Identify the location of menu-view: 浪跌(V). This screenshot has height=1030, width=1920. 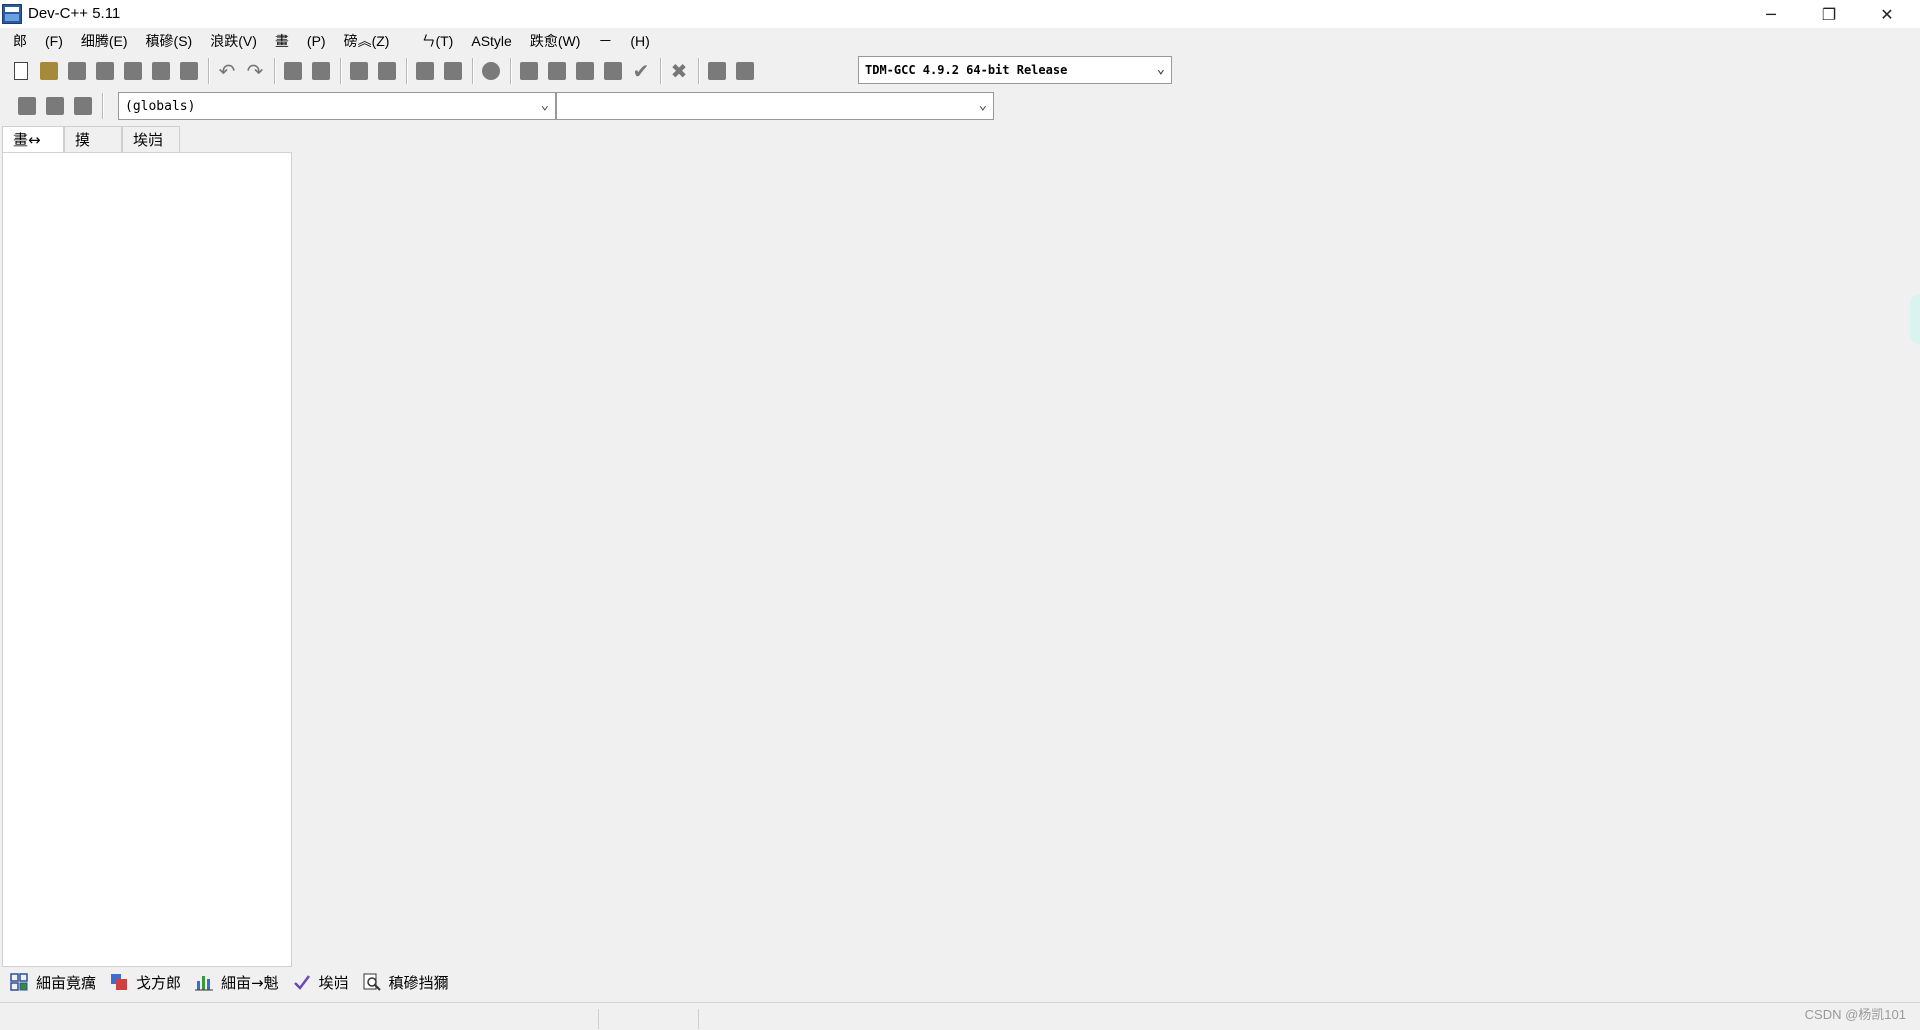
(233, 41).